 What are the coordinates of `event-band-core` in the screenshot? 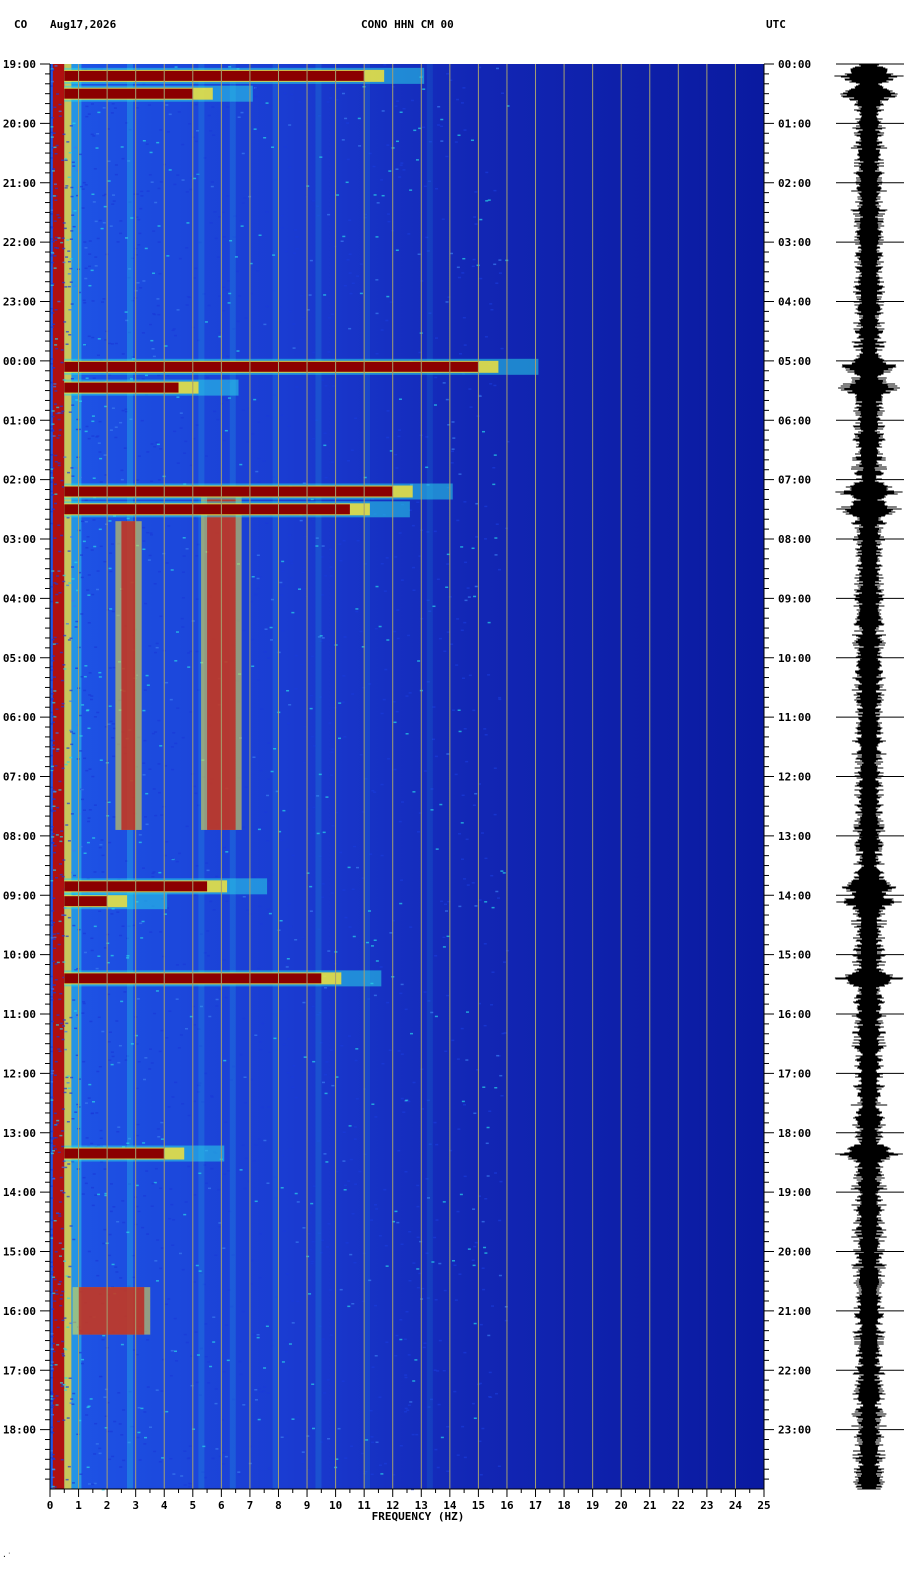 It's located at (121, 387).